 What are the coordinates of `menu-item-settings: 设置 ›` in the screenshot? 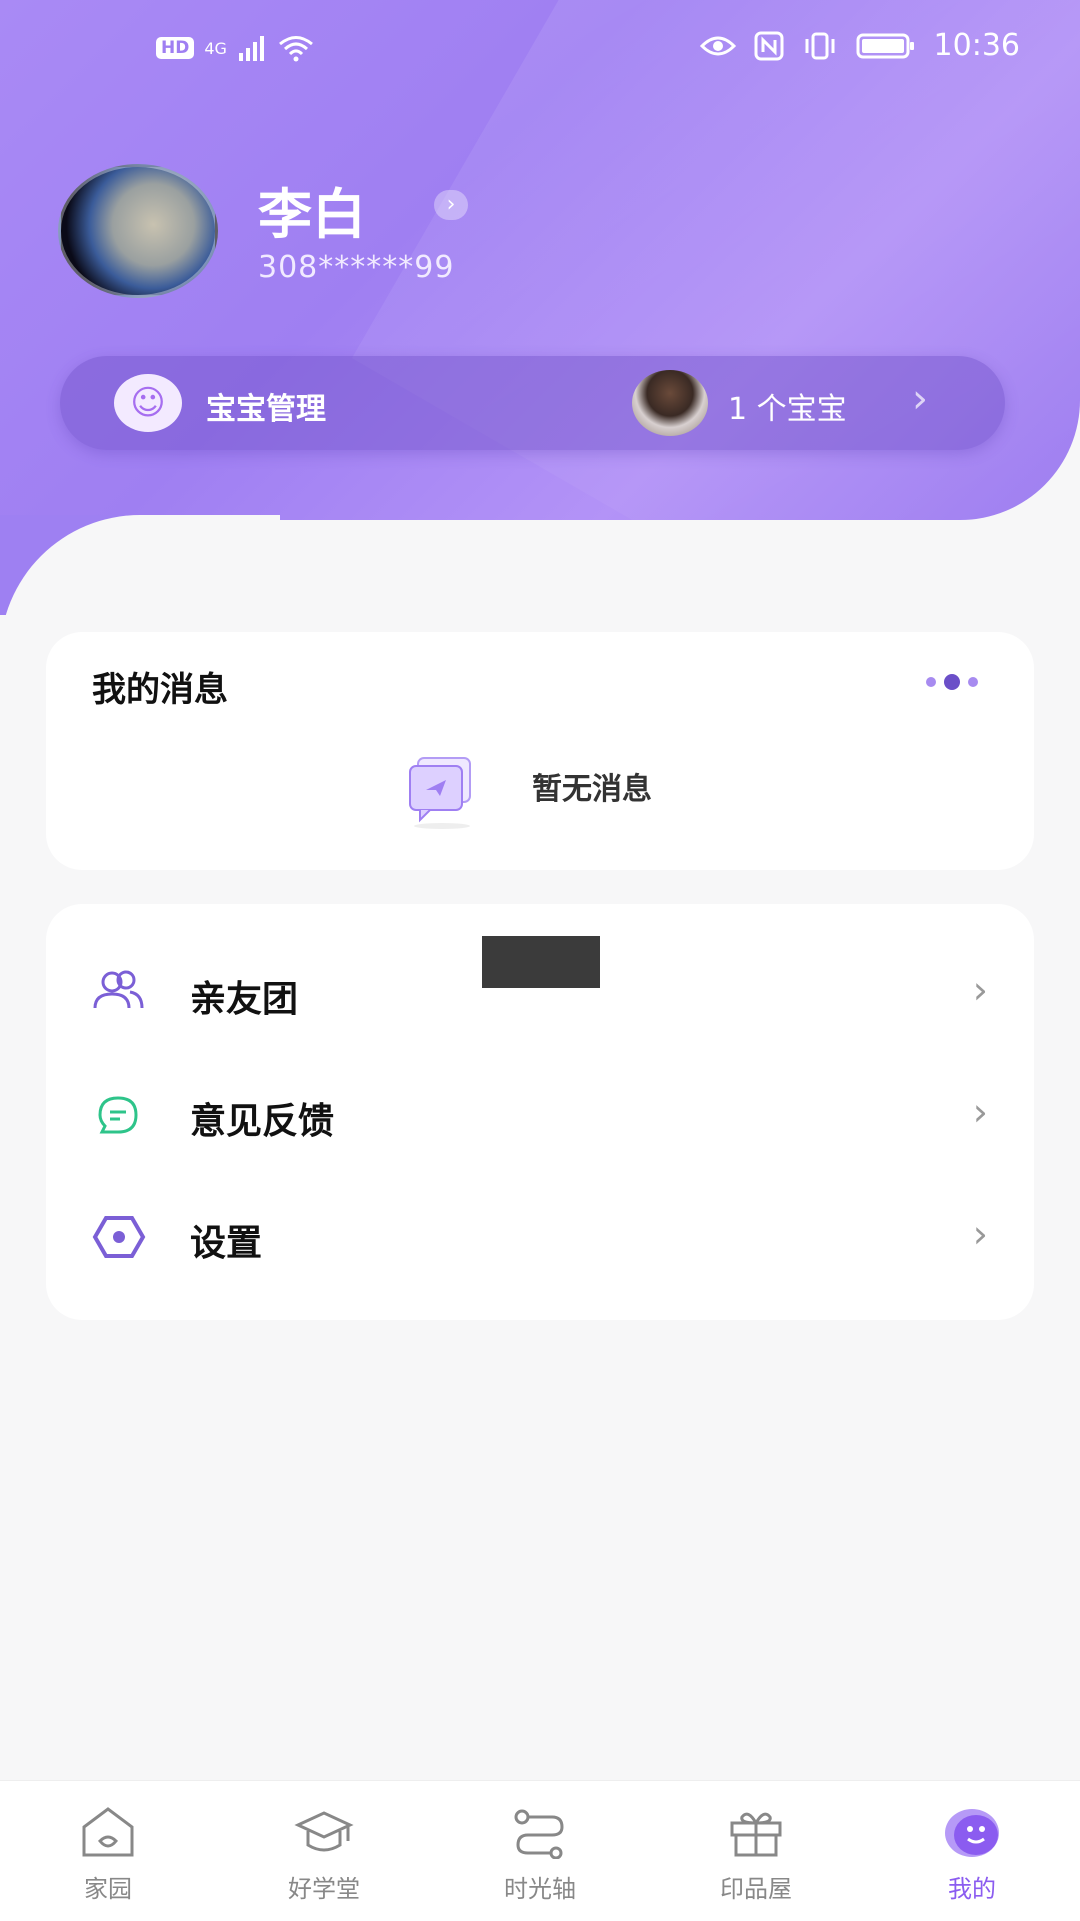 It's located at (540, 1236).